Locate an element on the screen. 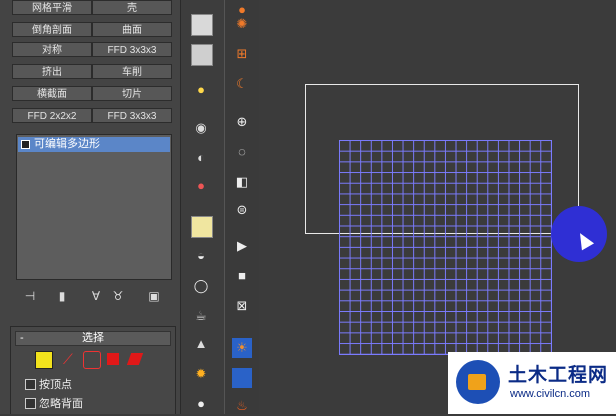 This screenshot has height=416, width=616. pin-stack-icon: ⊣ is located at coordinates (30, 296).